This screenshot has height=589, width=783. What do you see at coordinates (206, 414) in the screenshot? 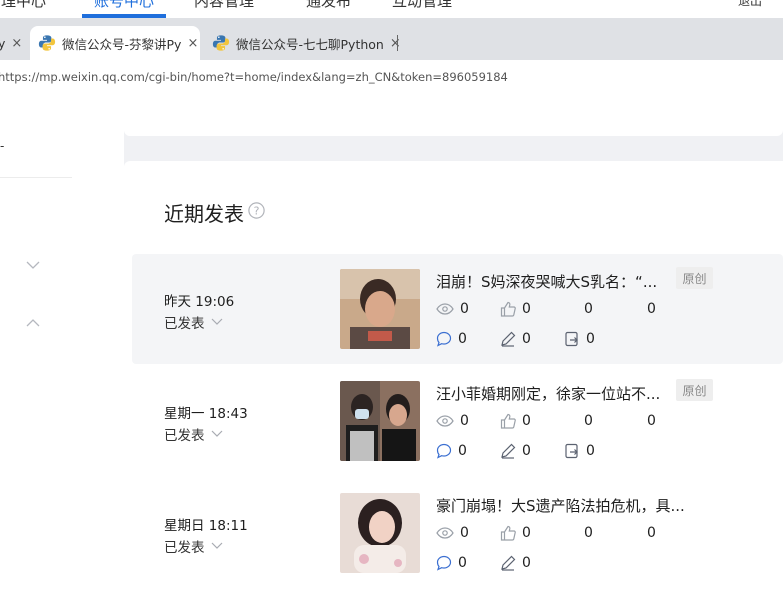
I see `post-time: 星期一 18:43` at bounding box center [206, 414].